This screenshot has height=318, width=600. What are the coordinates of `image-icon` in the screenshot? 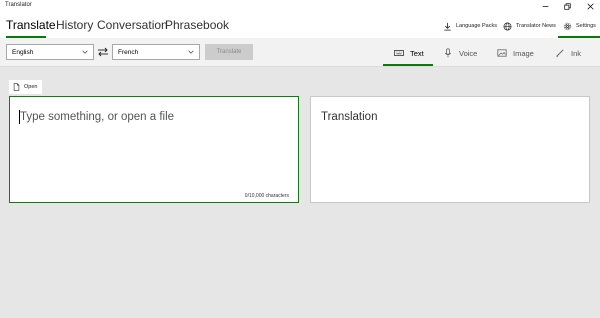 It's located at (502, 53).